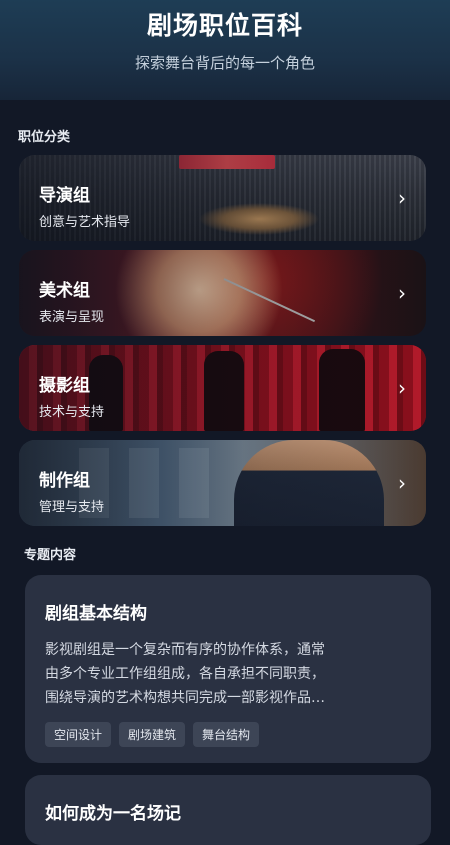 The width and height of the screenshot is (450, 845). I want to click on topic-title: 如何成为一名场记, so click(113, 814).